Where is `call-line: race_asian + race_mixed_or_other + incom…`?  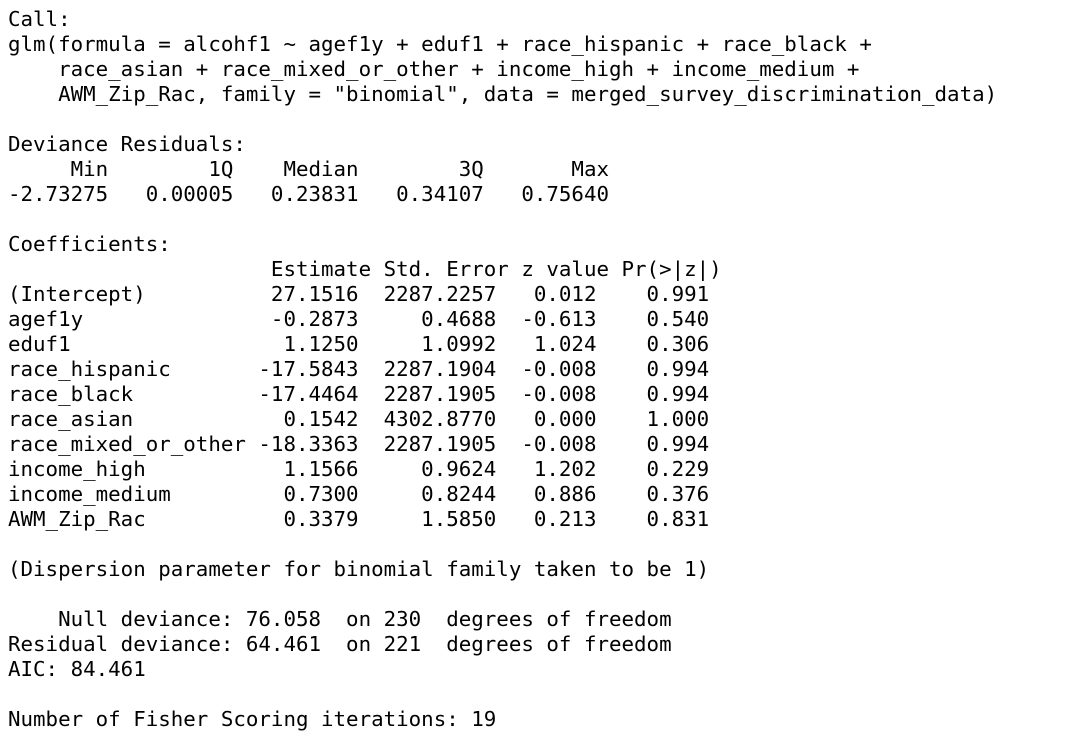 call-line: race_asian + race_mixed_or_other + incom… is located at coordinates (440, 69).